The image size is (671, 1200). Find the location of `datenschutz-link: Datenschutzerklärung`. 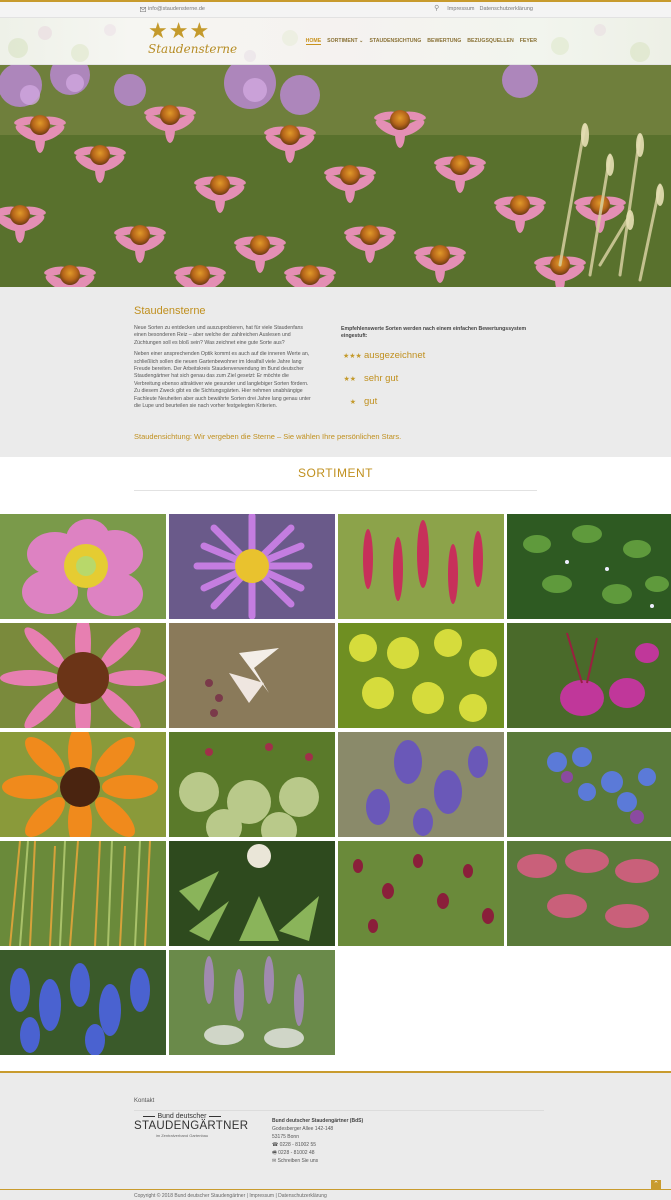

datenschutz-link: Datenschutzerklärung is located at coordinates (506, 9).